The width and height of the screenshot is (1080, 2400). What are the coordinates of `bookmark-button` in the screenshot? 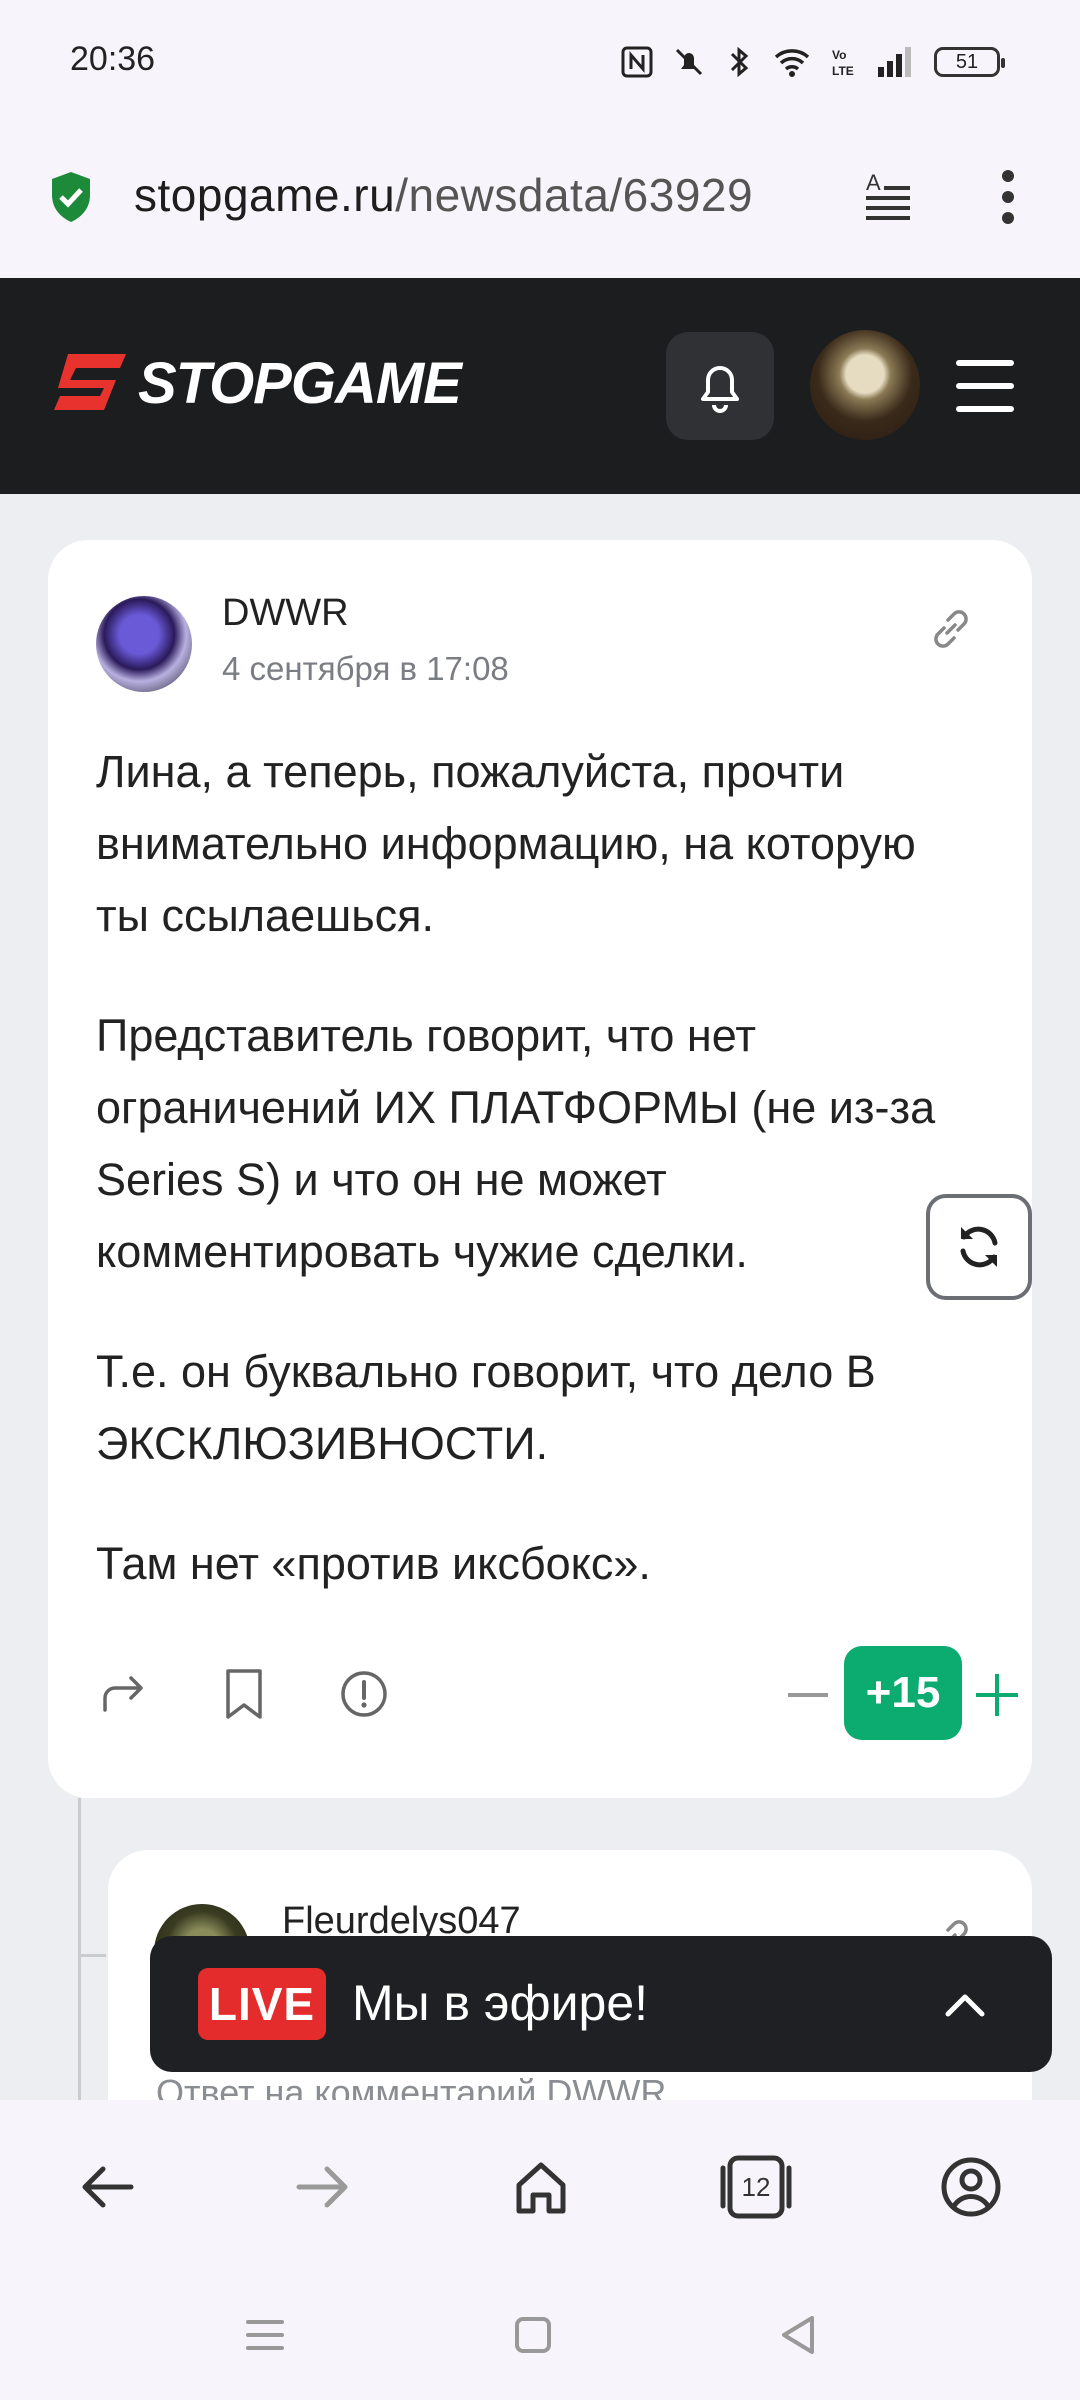 It's located at (244, 1694).